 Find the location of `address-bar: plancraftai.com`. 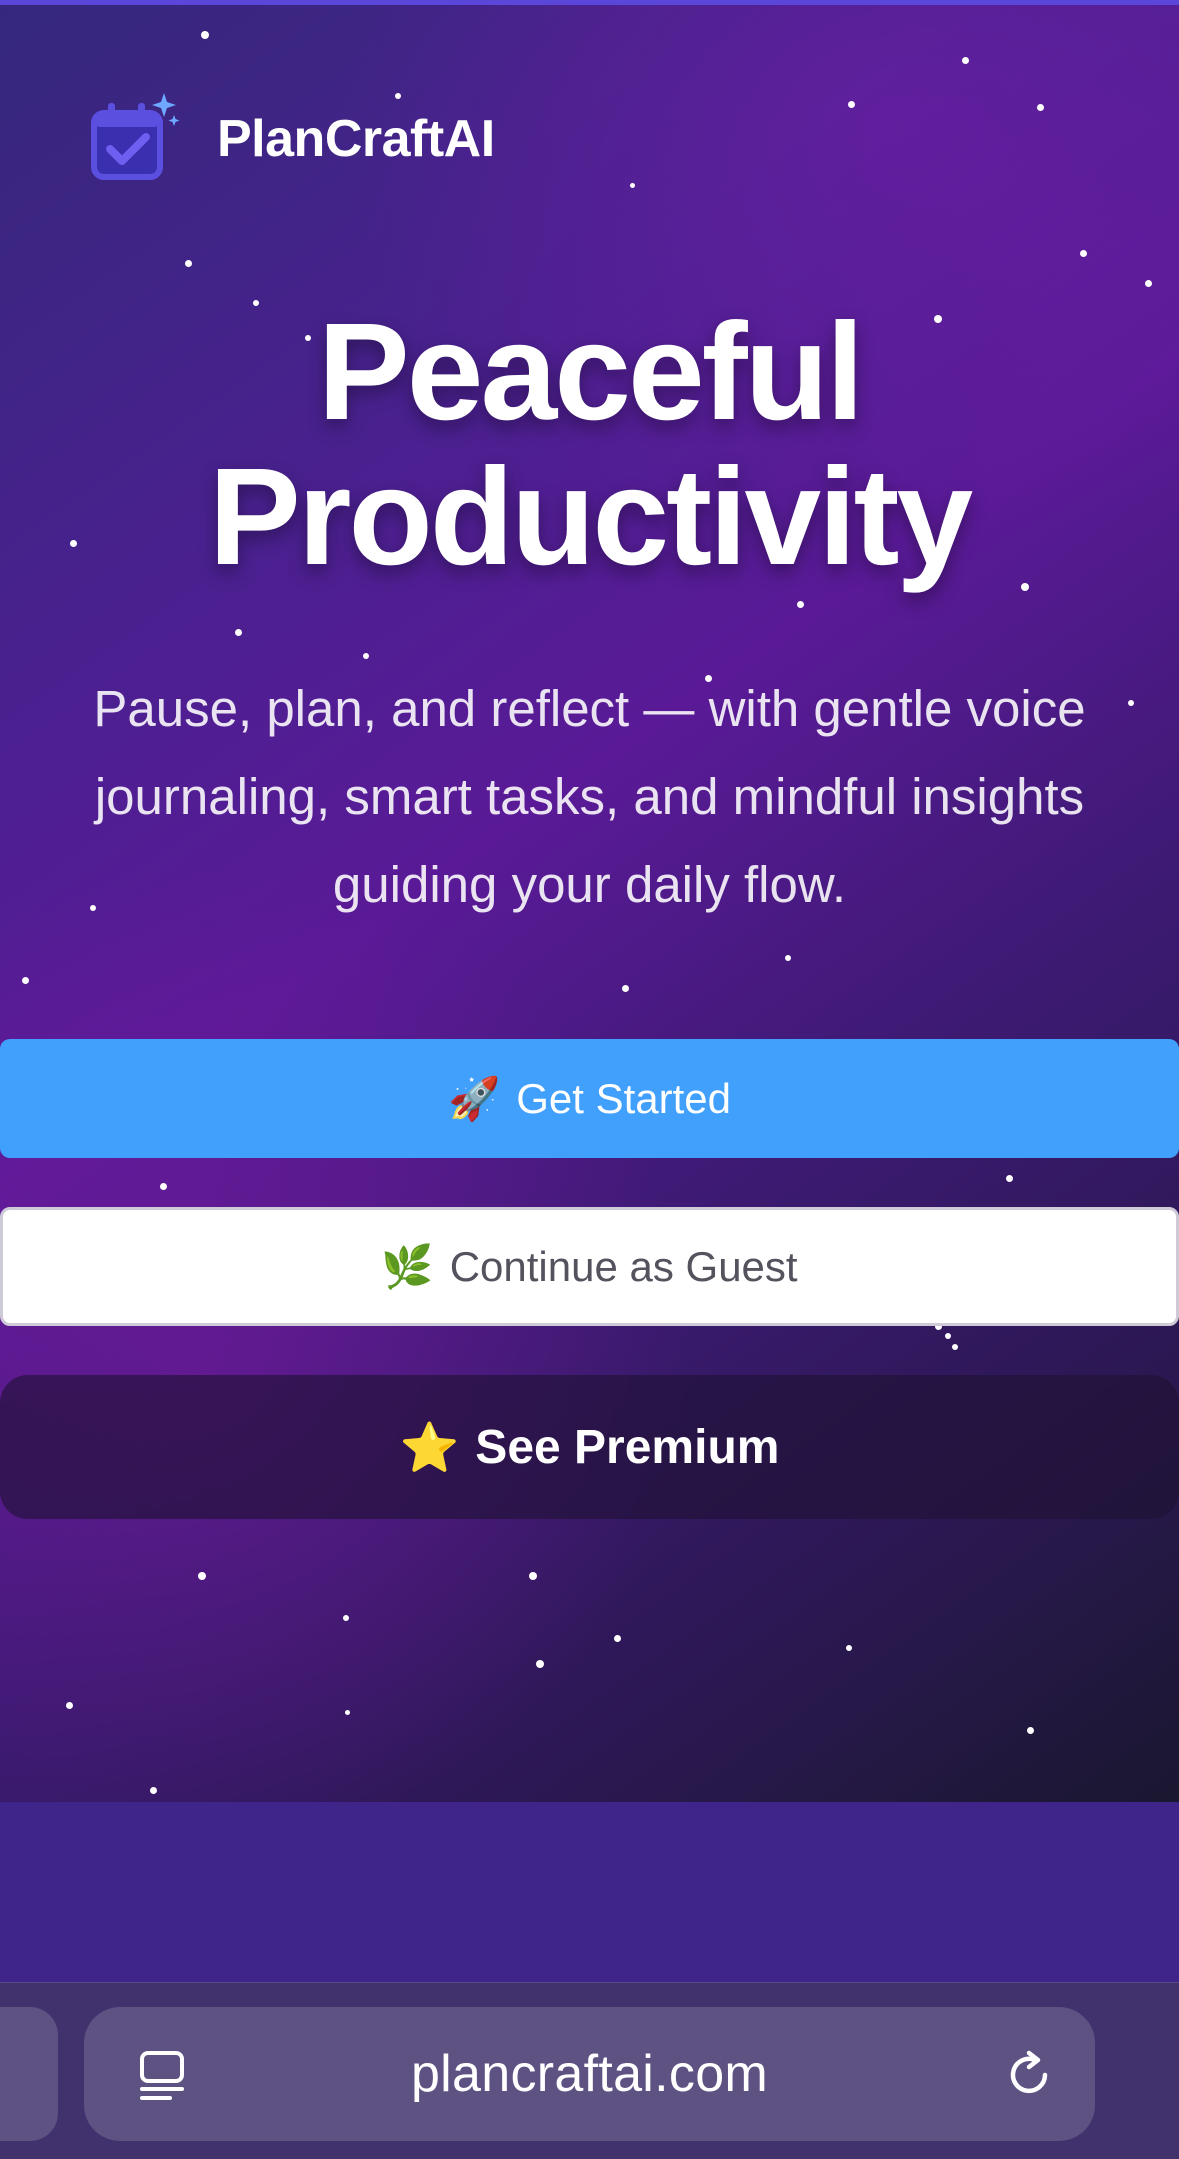

address-bar: plancraftai.com is located at coordinates (589, 2074).